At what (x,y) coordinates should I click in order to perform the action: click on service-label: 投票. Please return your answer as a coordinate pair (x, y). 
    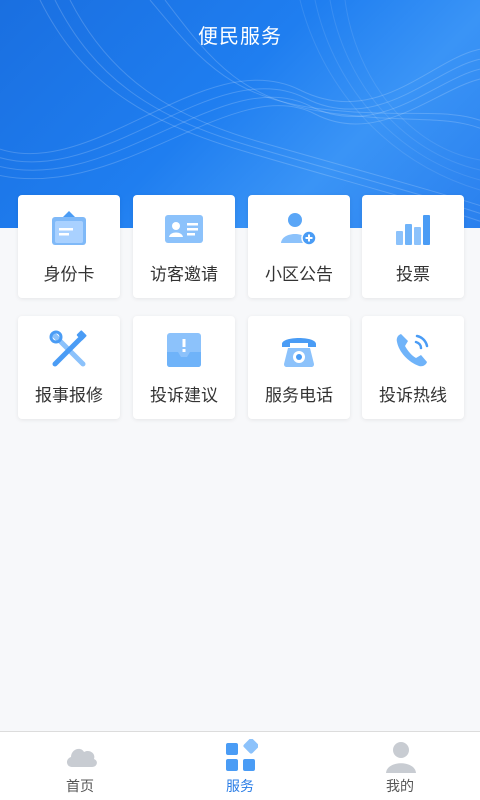
    Looking at the image, I should click on (413, 275).